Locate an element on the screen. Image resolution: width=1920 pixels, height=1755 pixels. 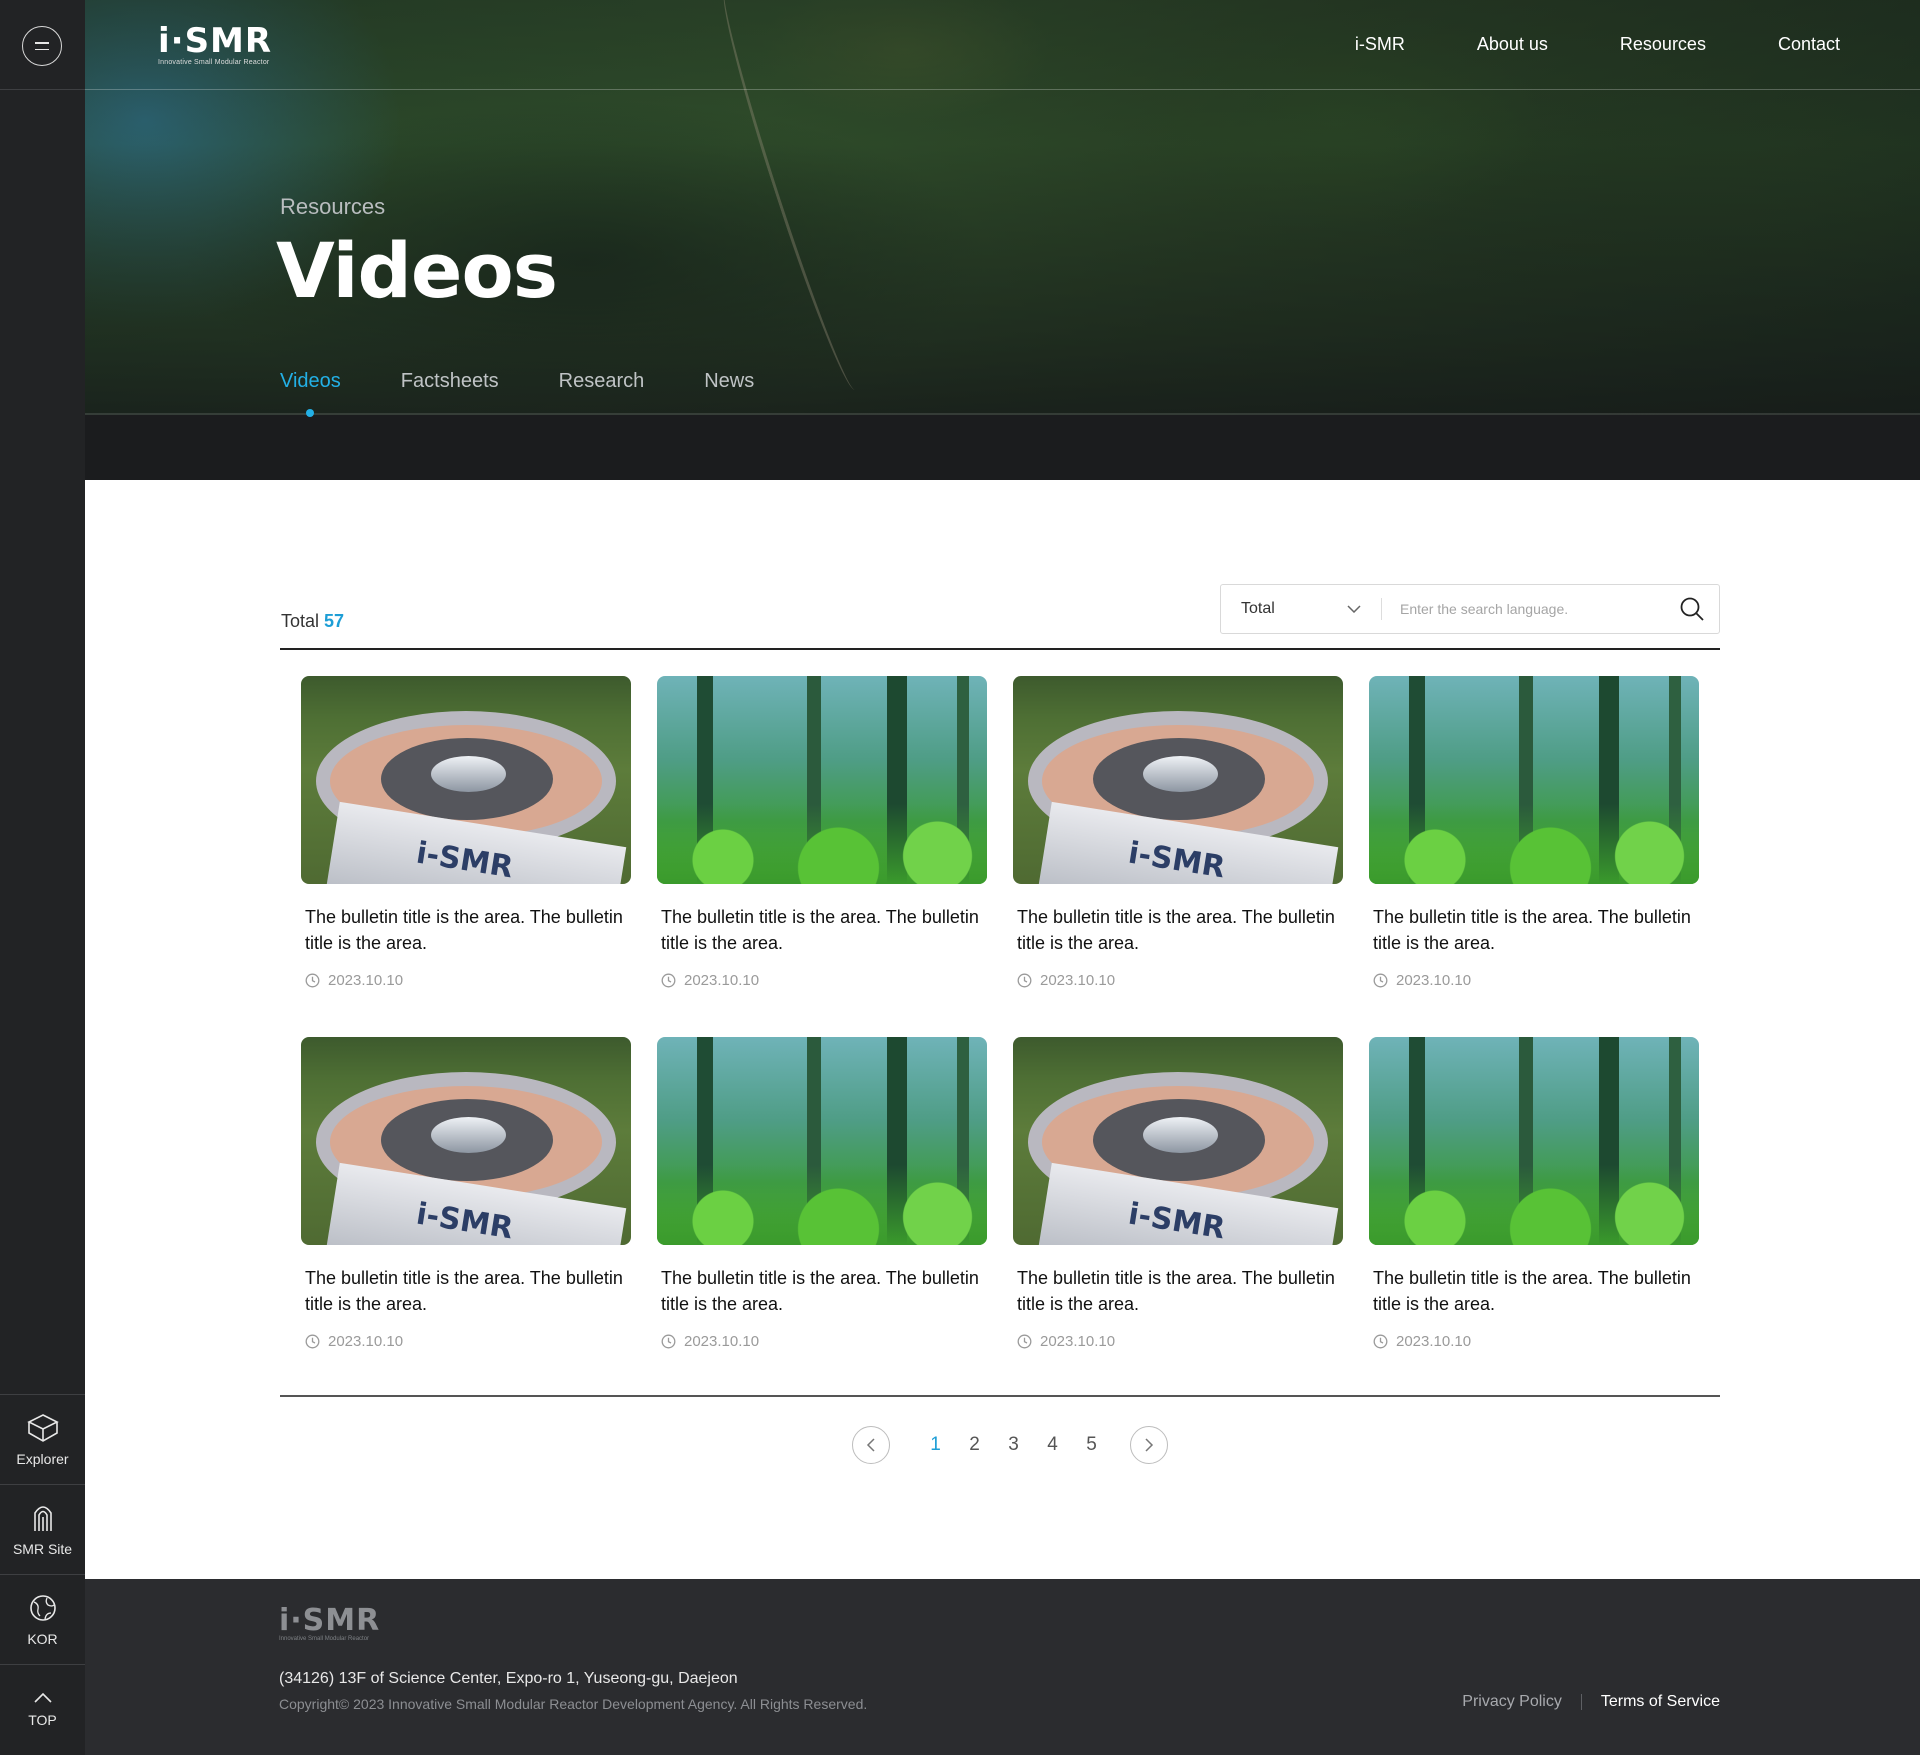
sidebar-item-language: KOR is located at coordinates (42, 1619).